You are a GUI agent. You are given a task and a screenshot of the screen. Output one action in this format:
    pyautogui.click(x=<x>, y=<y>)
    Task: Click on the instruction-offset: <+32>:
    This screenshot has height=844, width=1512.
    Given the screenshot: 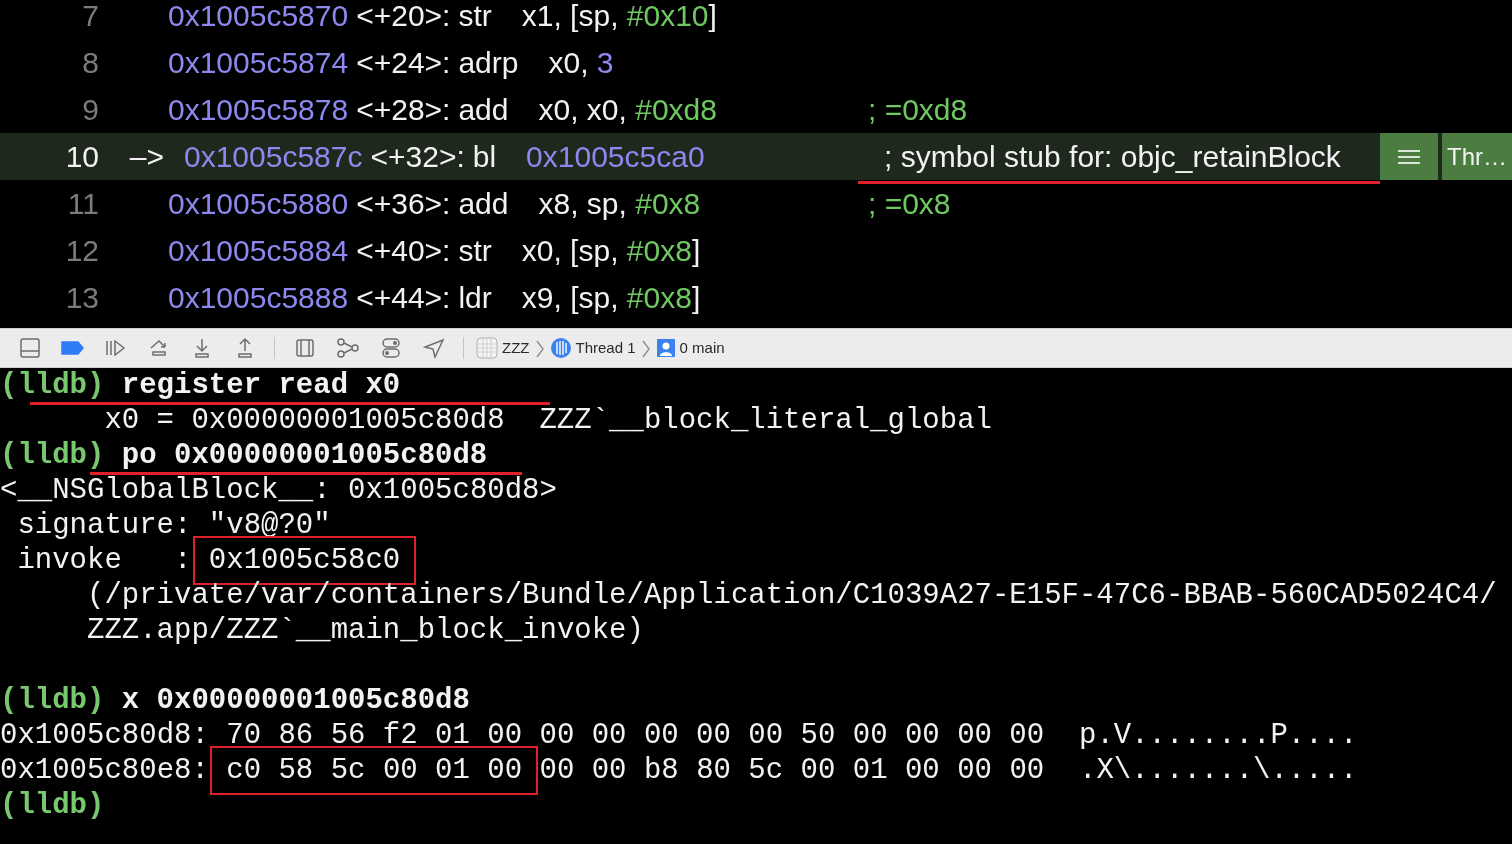 What is the action you would take?
    pyautogui.click(x=417, y=157)
    